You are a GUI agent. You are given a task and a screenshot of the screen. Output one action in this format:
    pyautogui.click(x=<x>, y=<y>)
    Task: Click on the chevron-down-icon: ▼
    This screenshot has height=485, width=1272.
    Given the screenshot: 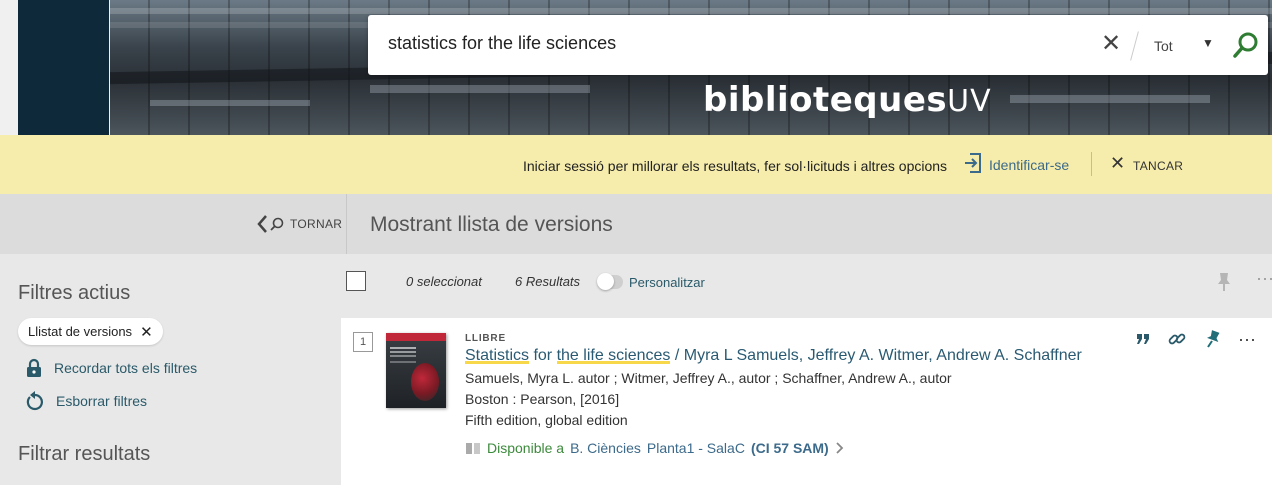 What is the action you would take?
    pyautogui.click(x=1208, y=43)
    